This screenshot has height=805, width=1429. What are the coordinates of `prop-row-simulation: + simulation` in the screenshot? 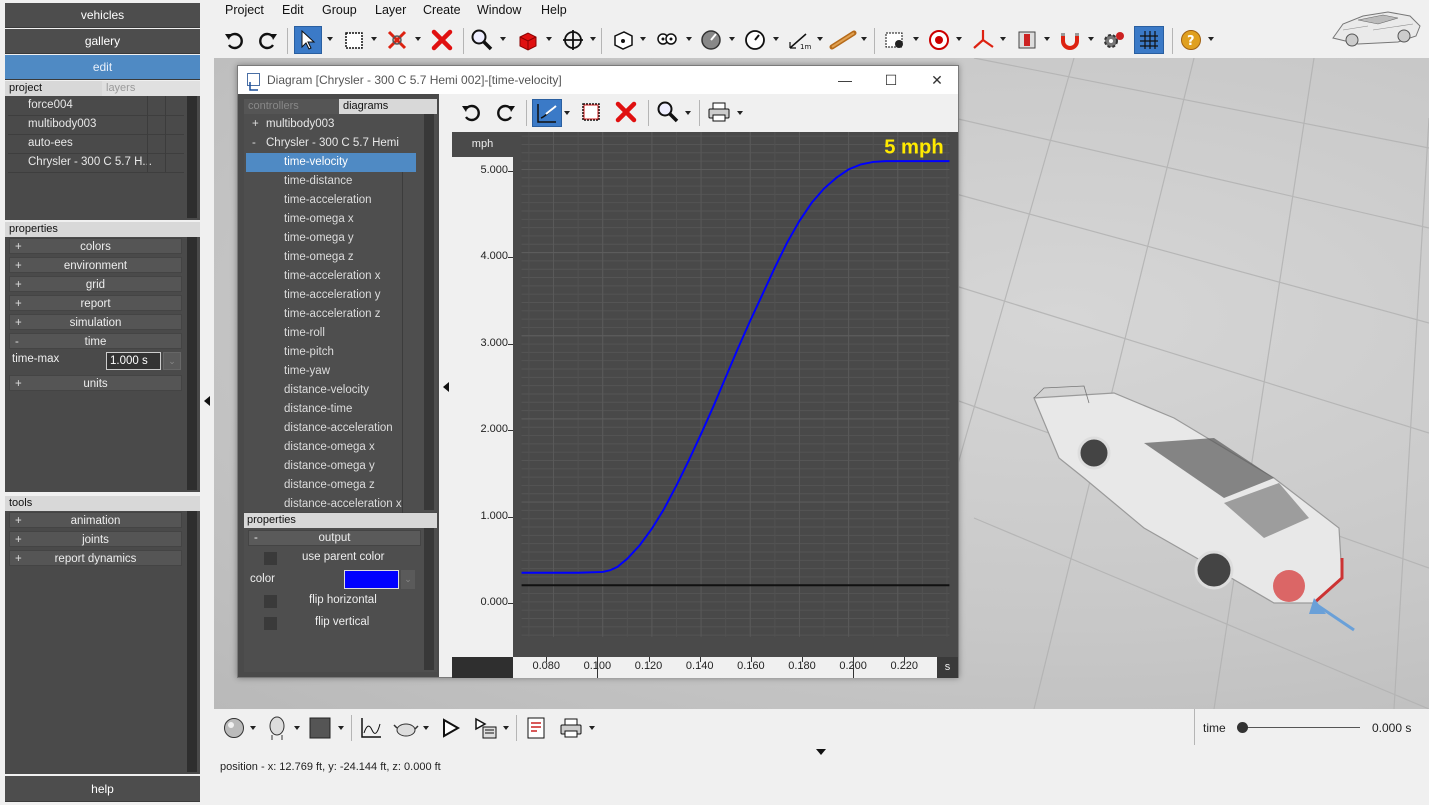 It's located at (95, 322).